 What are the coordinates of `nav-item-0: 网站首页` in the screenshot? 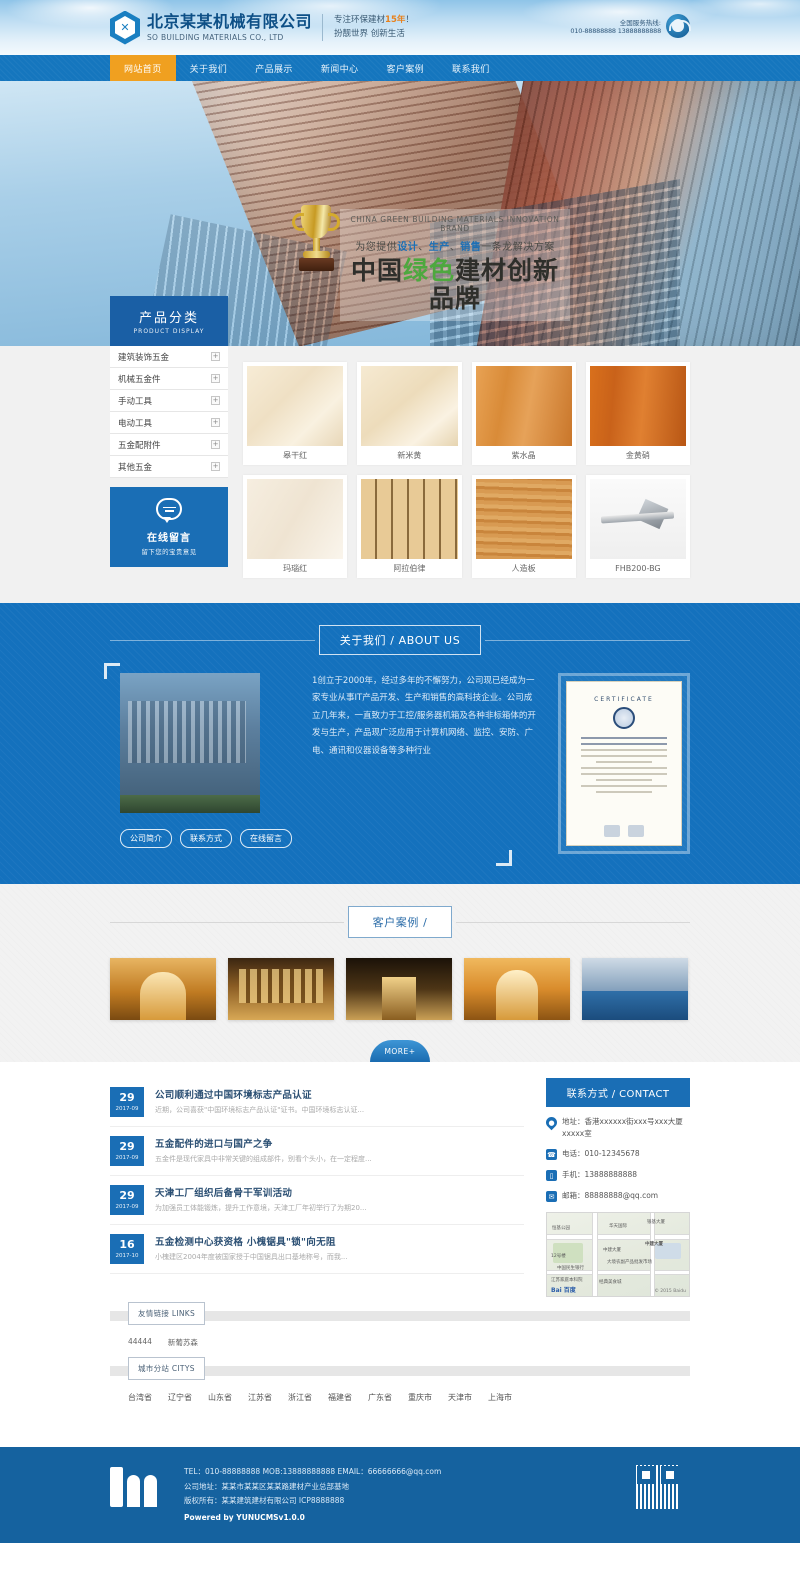 It's located at (143, 68).